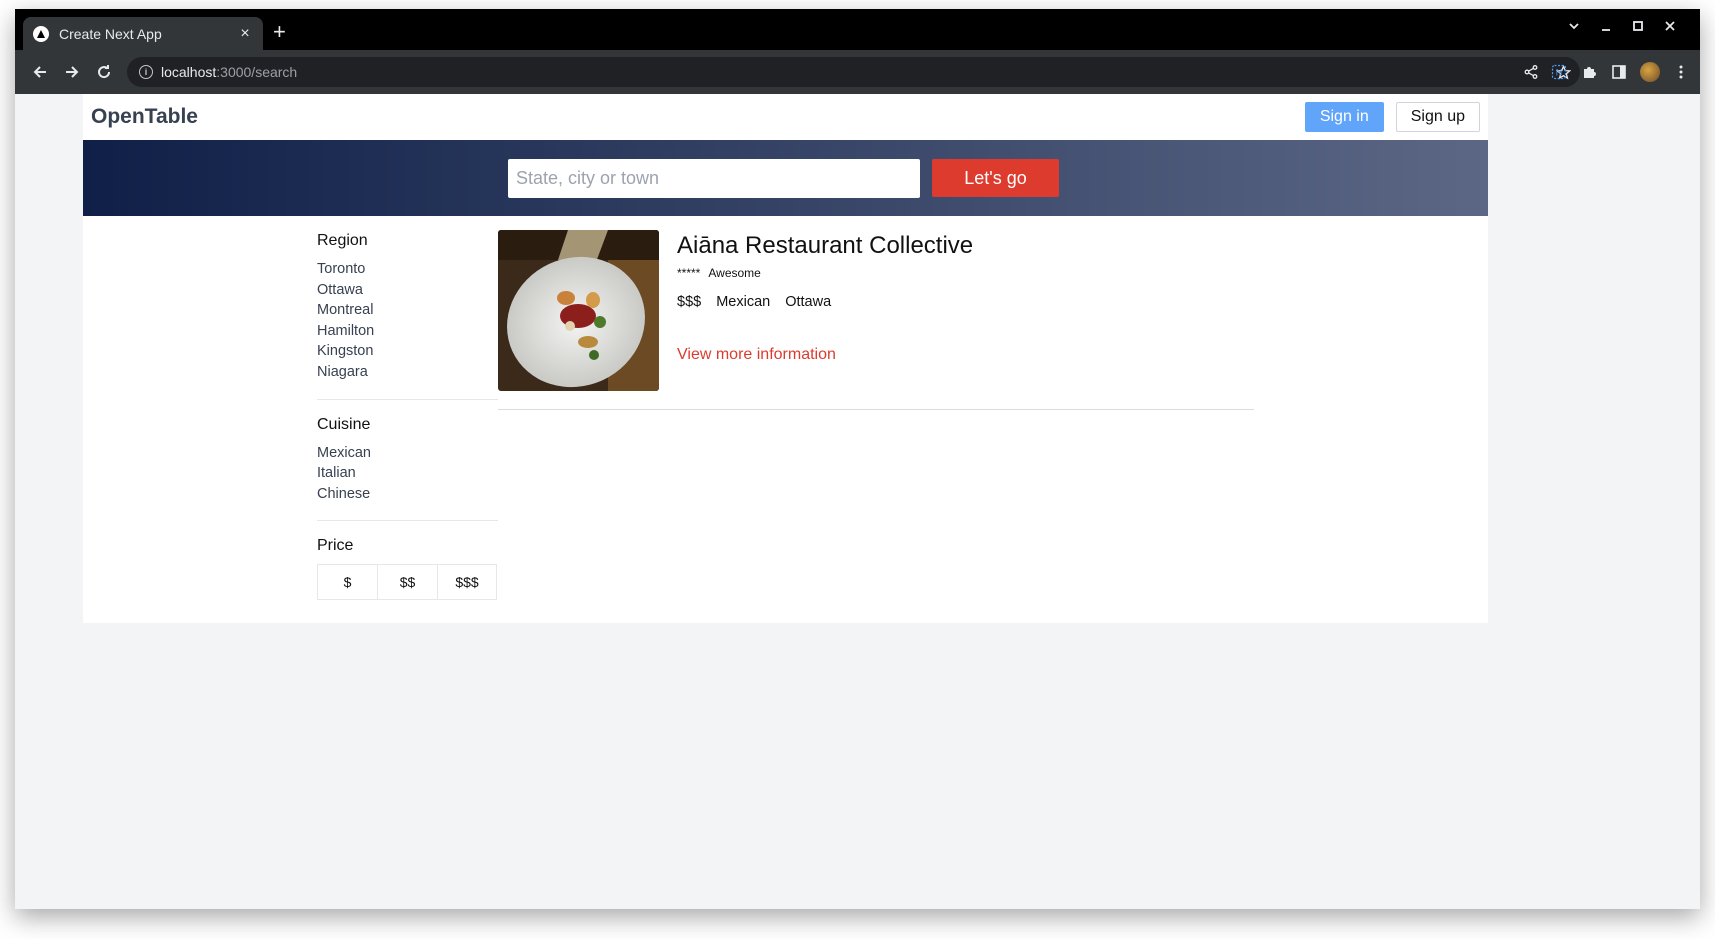  Describe the element at coordinates (41, 33) in the screenshot. I see `nextjs-favicon-icon` at that location.